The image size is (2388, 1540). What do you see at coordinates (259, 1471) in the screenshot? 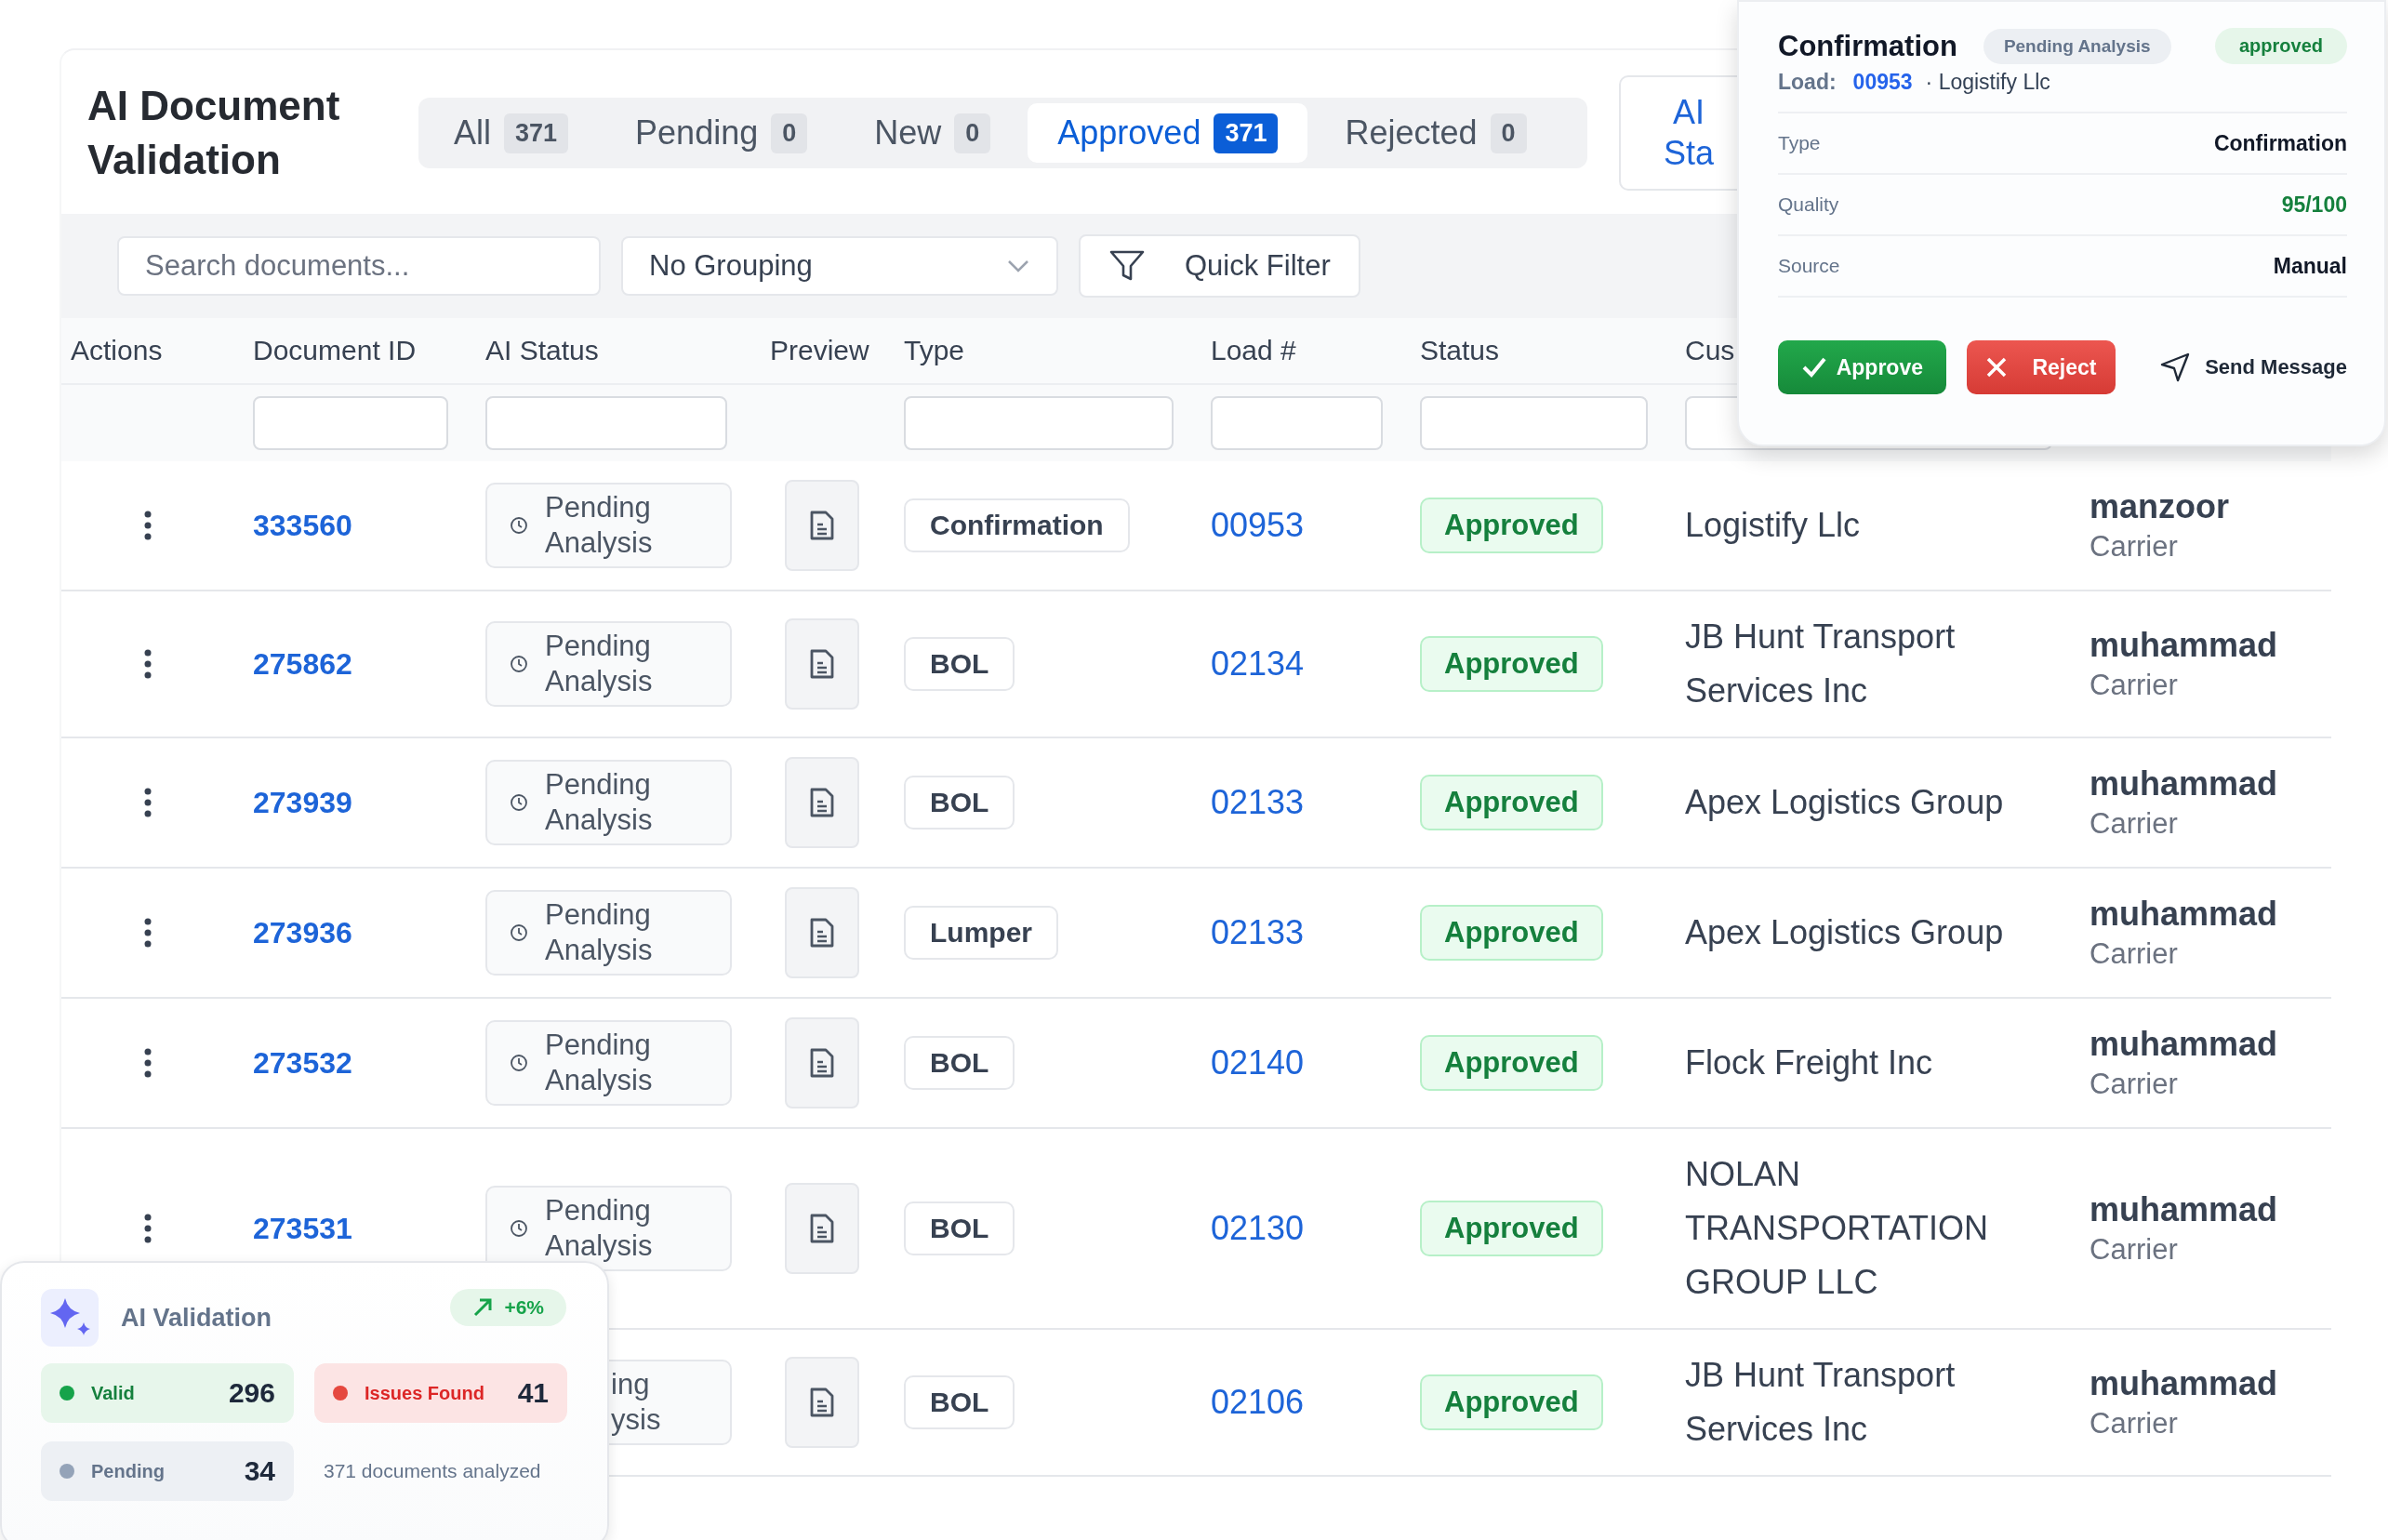
I see `stat-value: 34` at bounding box center [259, 1471].